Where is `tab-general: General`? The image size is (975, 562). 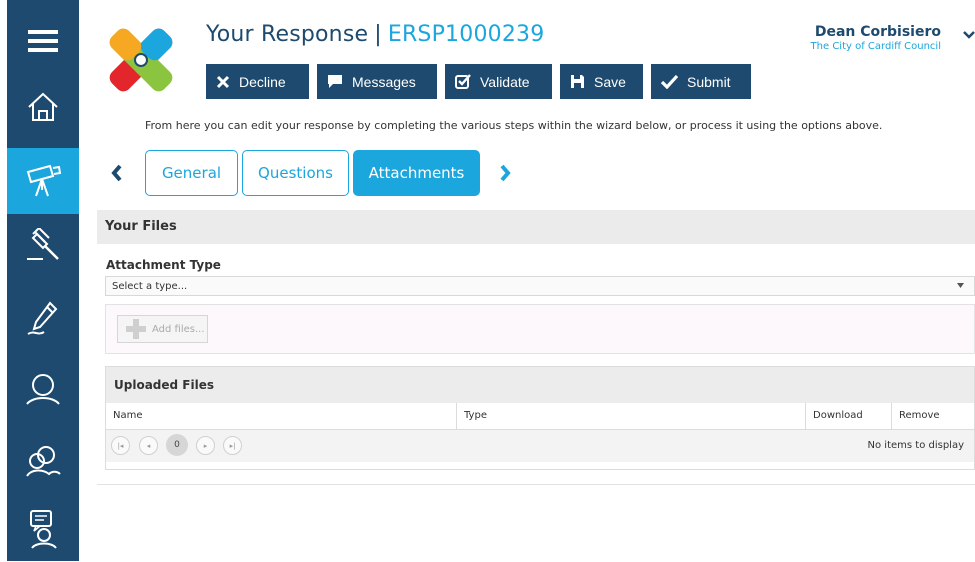 tab-general: General is located at coordinates (191, 173).